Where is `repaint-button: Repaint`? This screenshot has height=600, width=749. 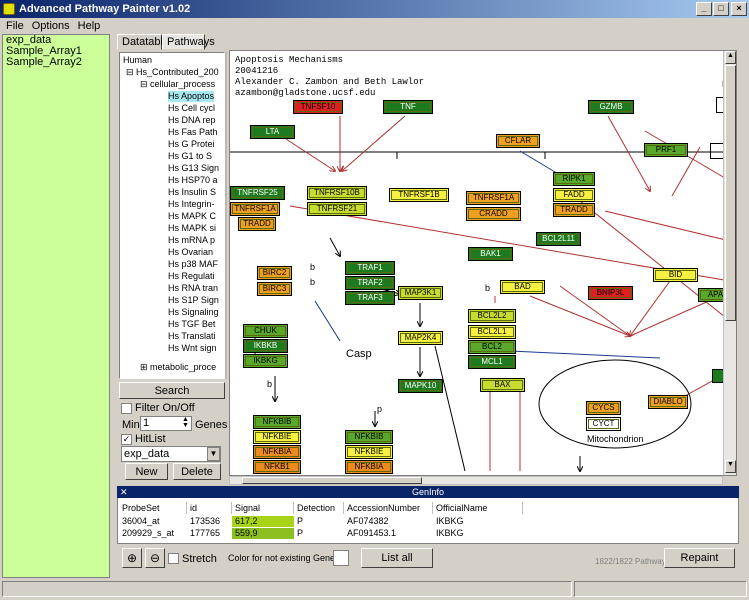 repaint-button: Repaint is located at coordinates (699, 558).